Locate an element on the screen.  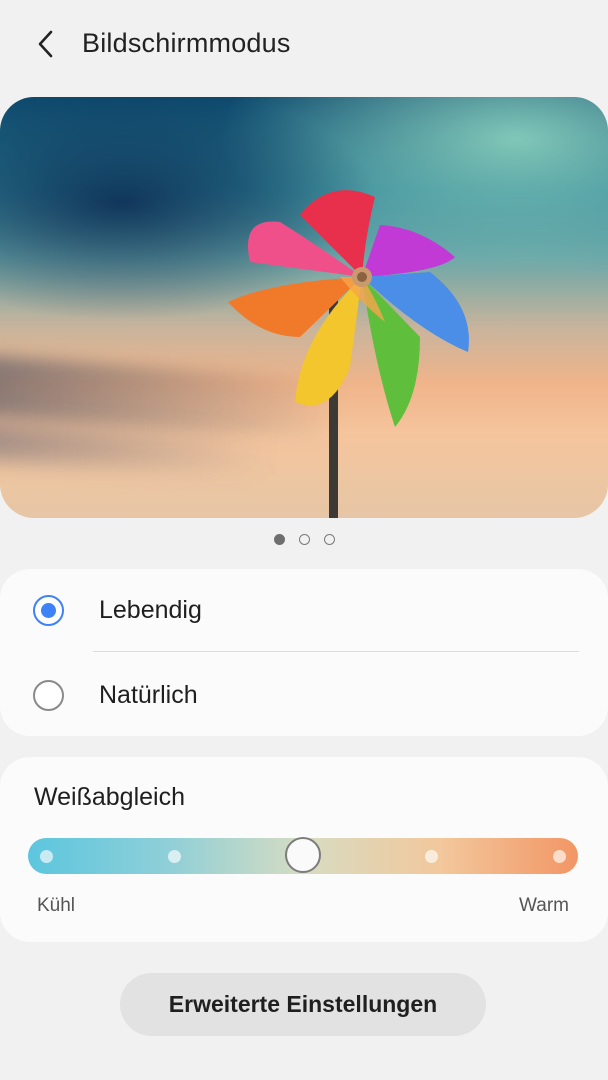
radio-natuerlich is located at coordinates (48, 695).